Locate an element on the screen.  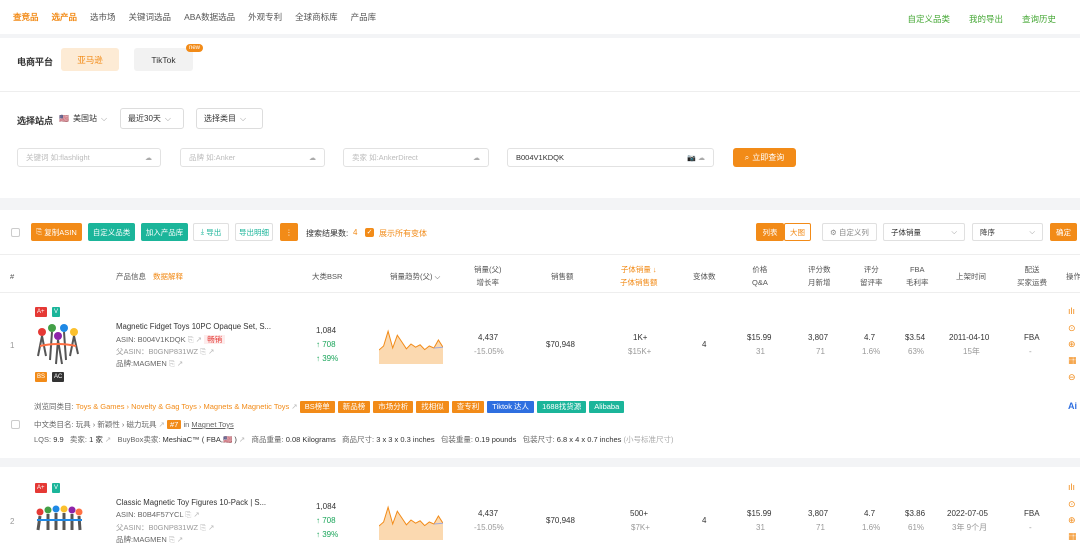
copy-asin-button: ⎘ 复制ASIN is located at coordinates (56, 232).